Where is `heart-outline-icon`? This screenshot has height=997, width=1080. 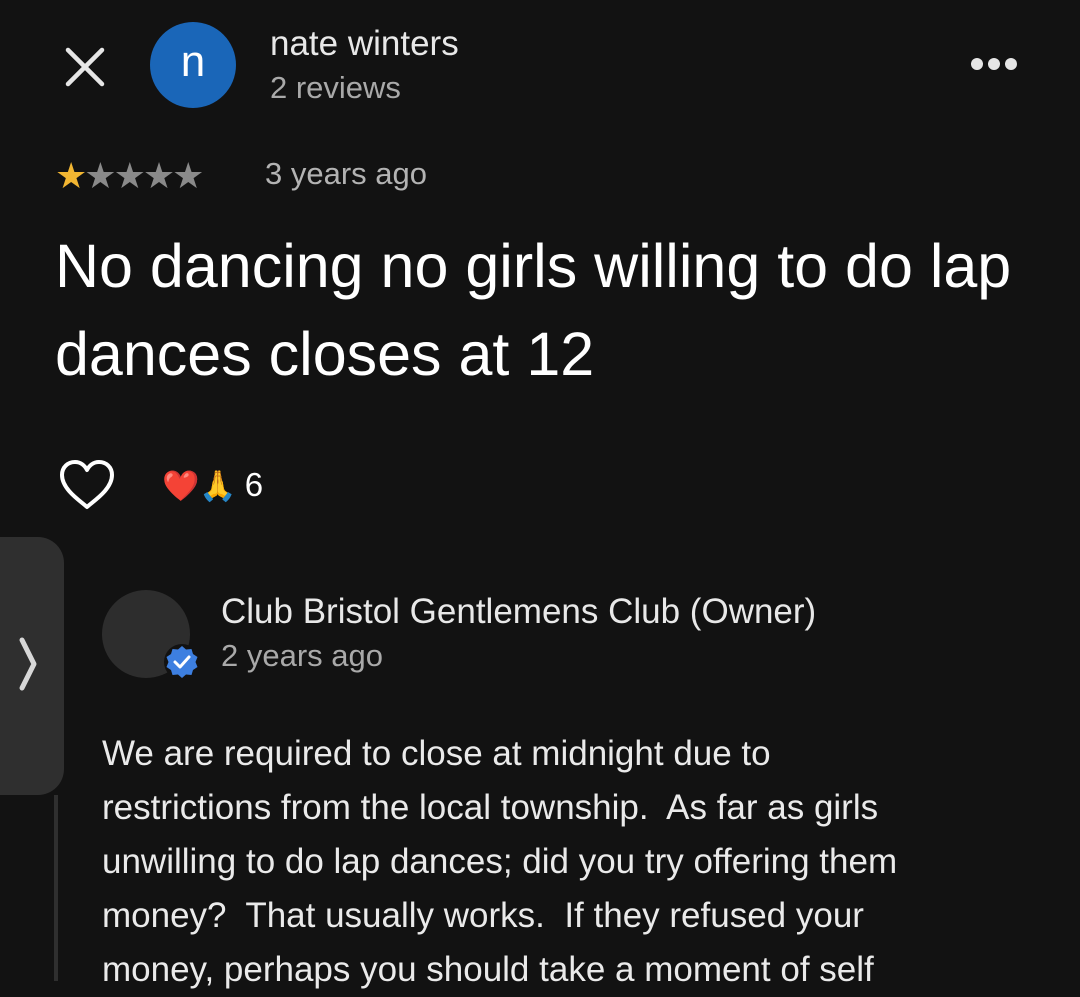
heart-outline-icon is located at coordinates (87, 484).